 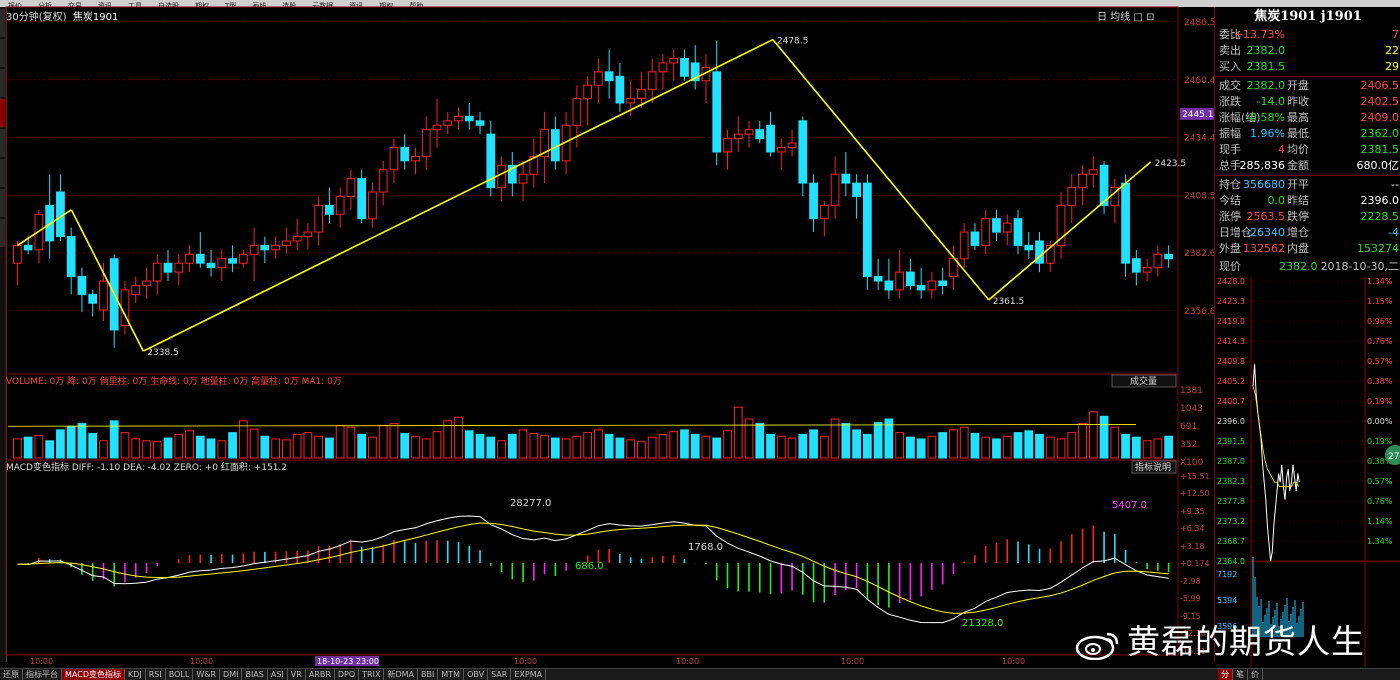 I want to click on indicator-tab-18: SAR, so click(x=500, y=674).